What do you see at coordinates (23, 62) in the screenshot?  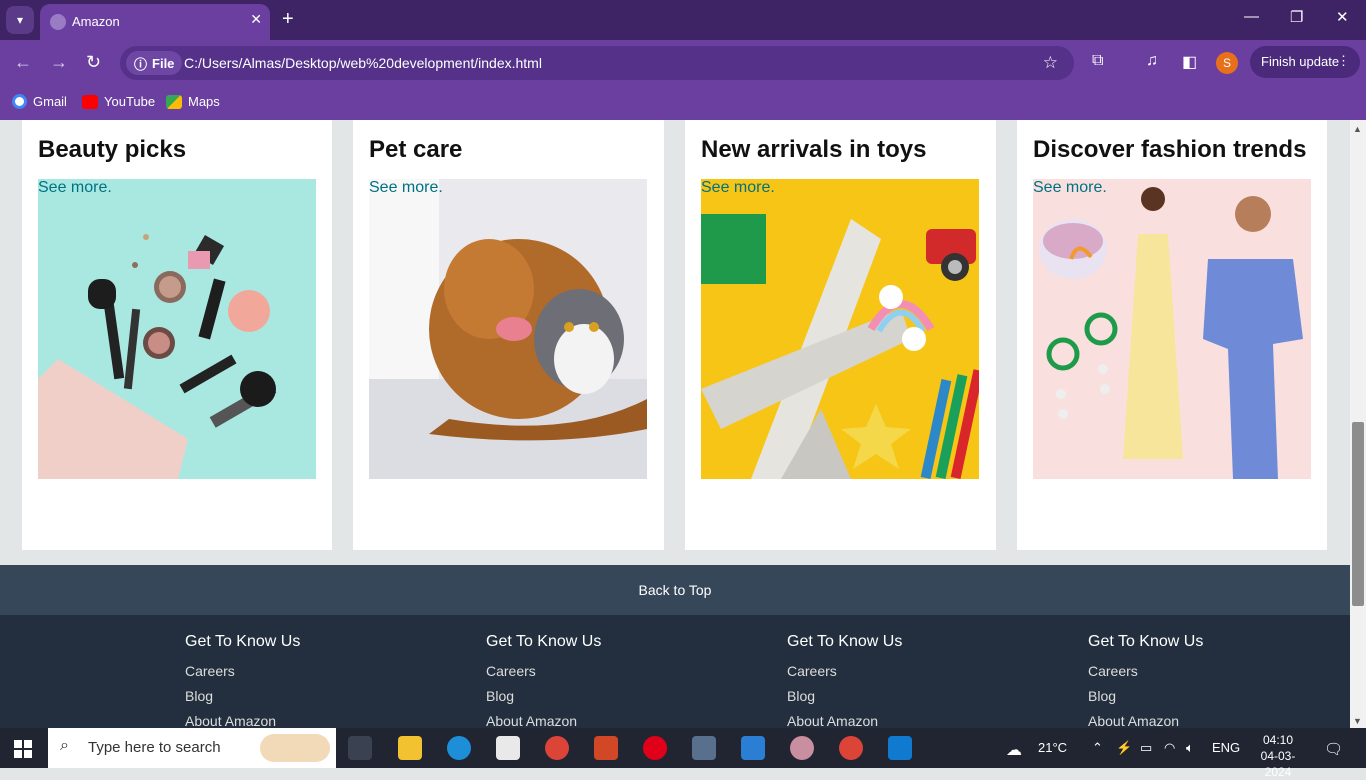 I see `back-icon: ←` at bounding box center [23, 62].